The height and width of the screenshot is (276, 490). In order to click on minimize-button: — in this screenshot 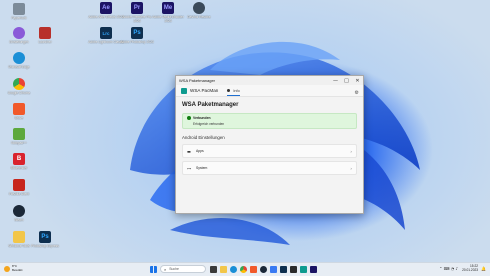, I will do `click(335, 80)`.